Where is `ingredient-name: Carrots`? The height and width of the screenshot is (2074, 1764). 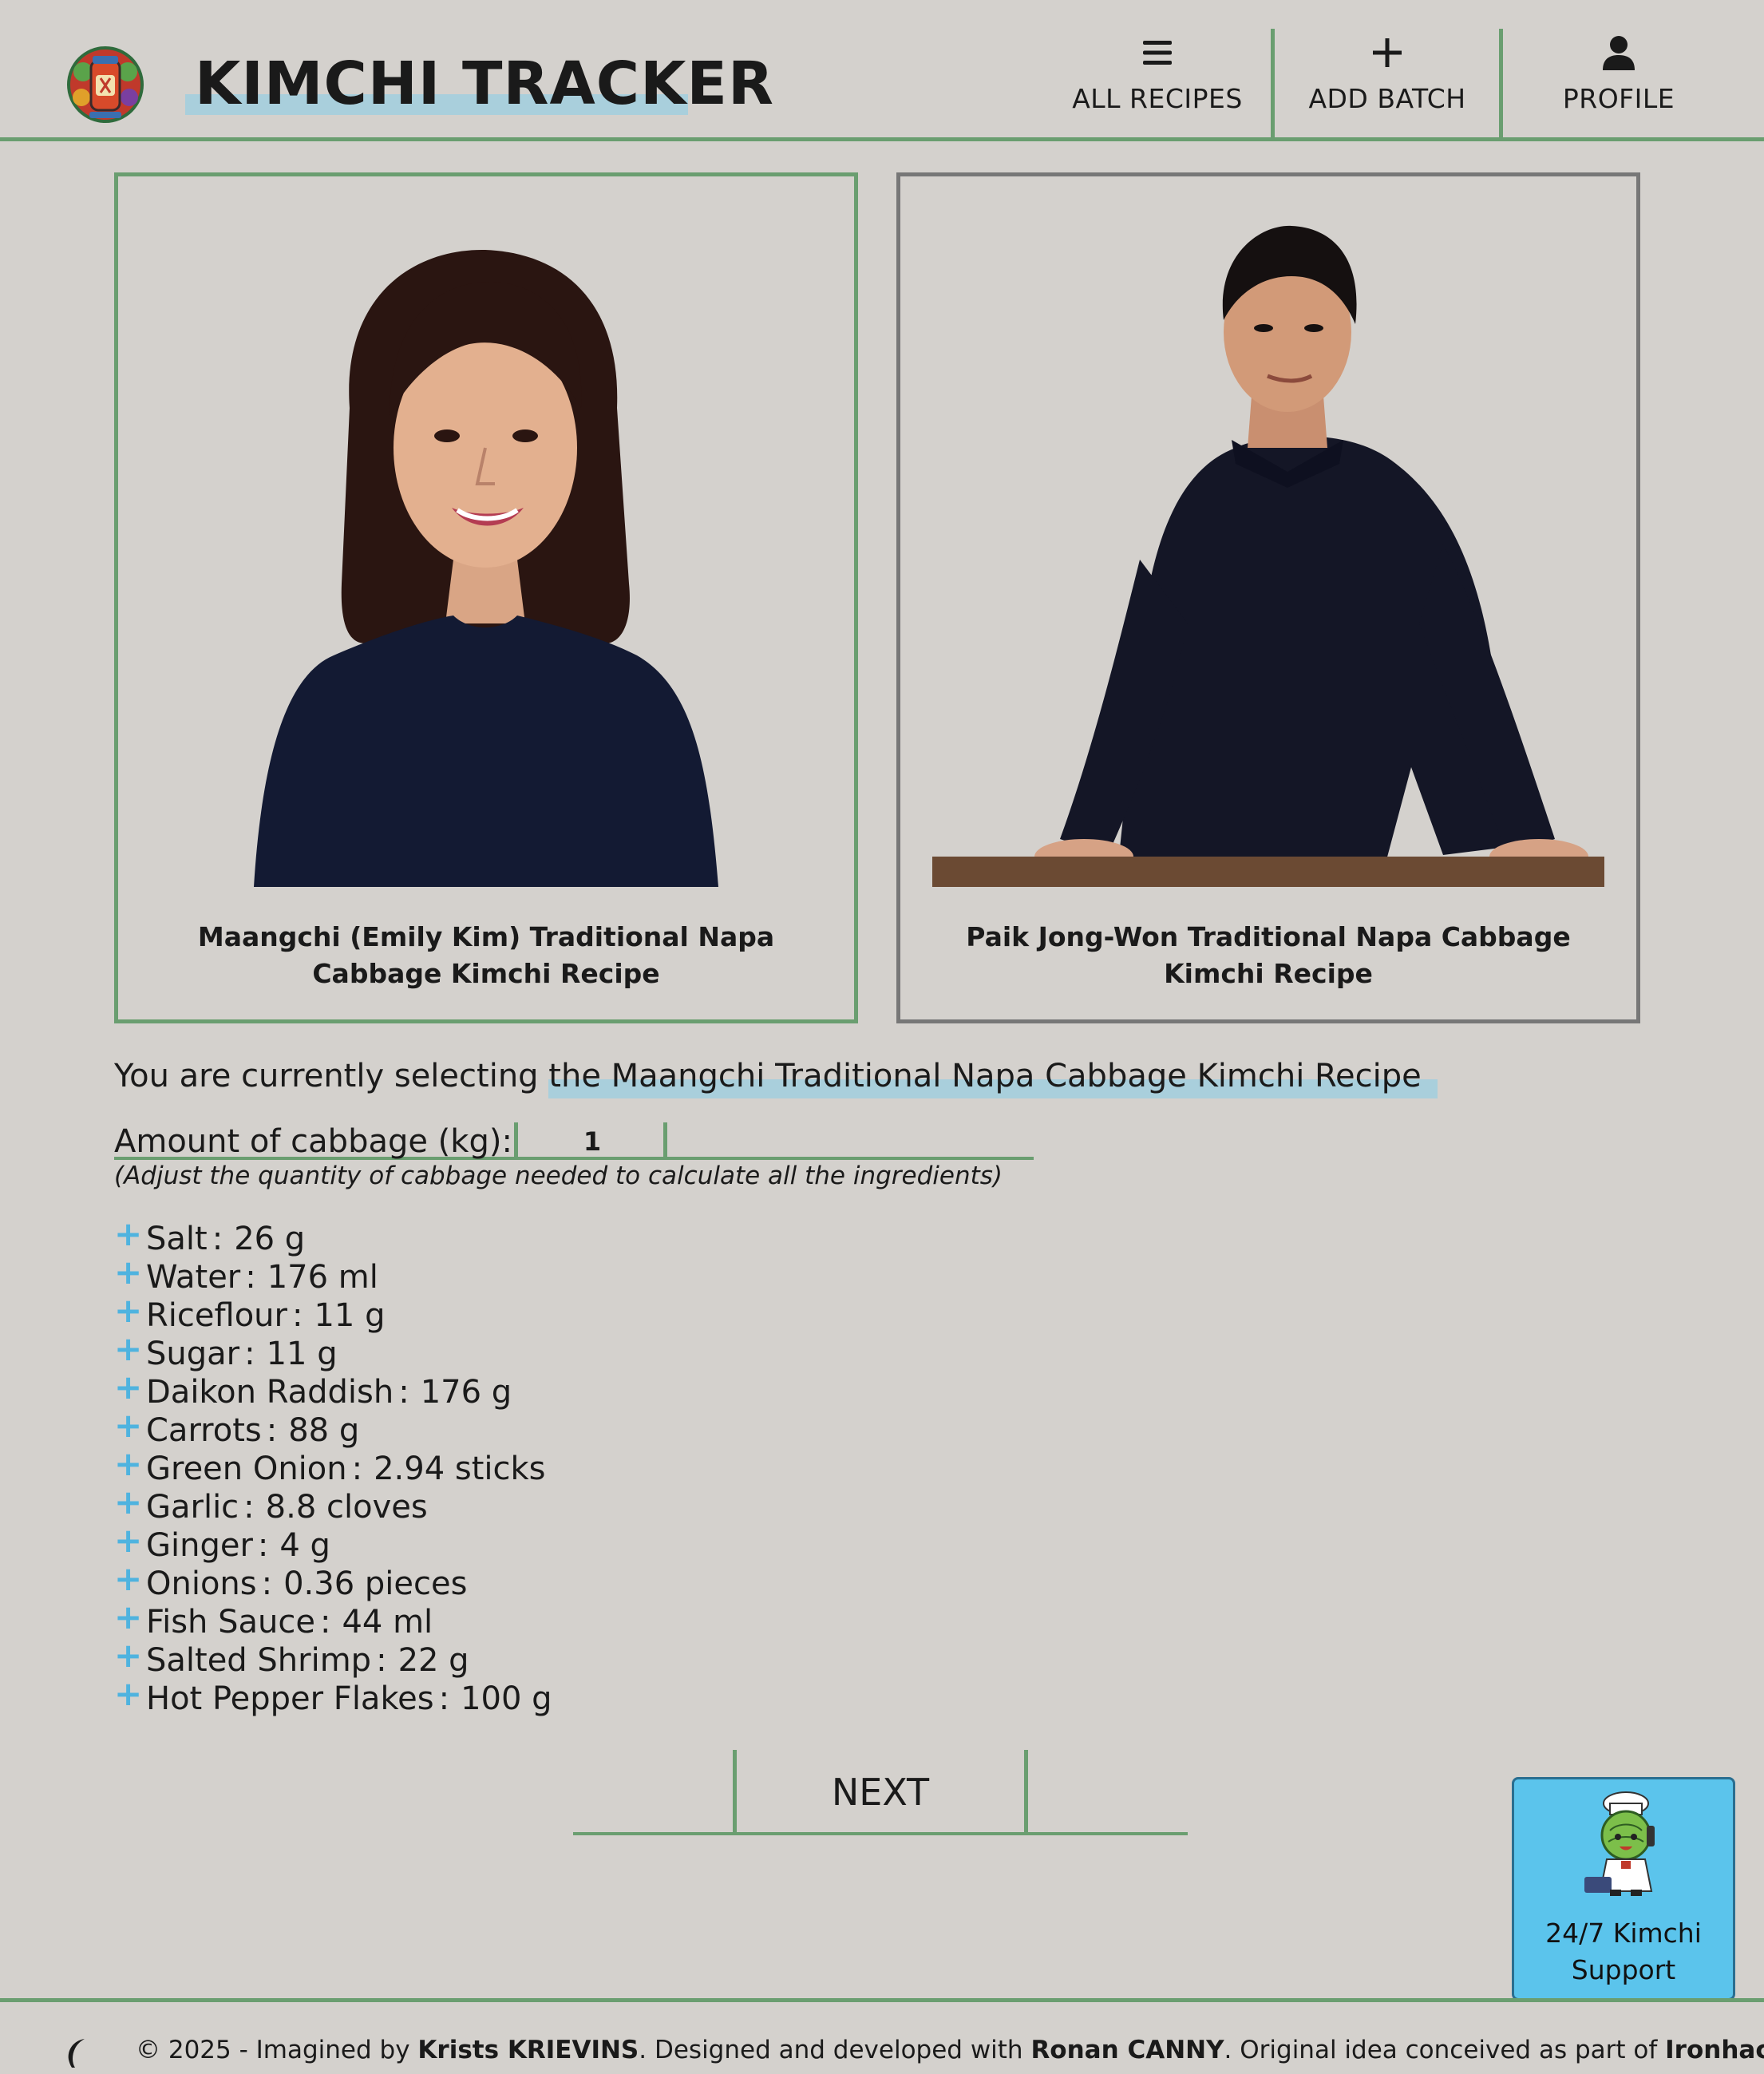 ingredient-name: Carrots is located at coordinates (204, 1431).